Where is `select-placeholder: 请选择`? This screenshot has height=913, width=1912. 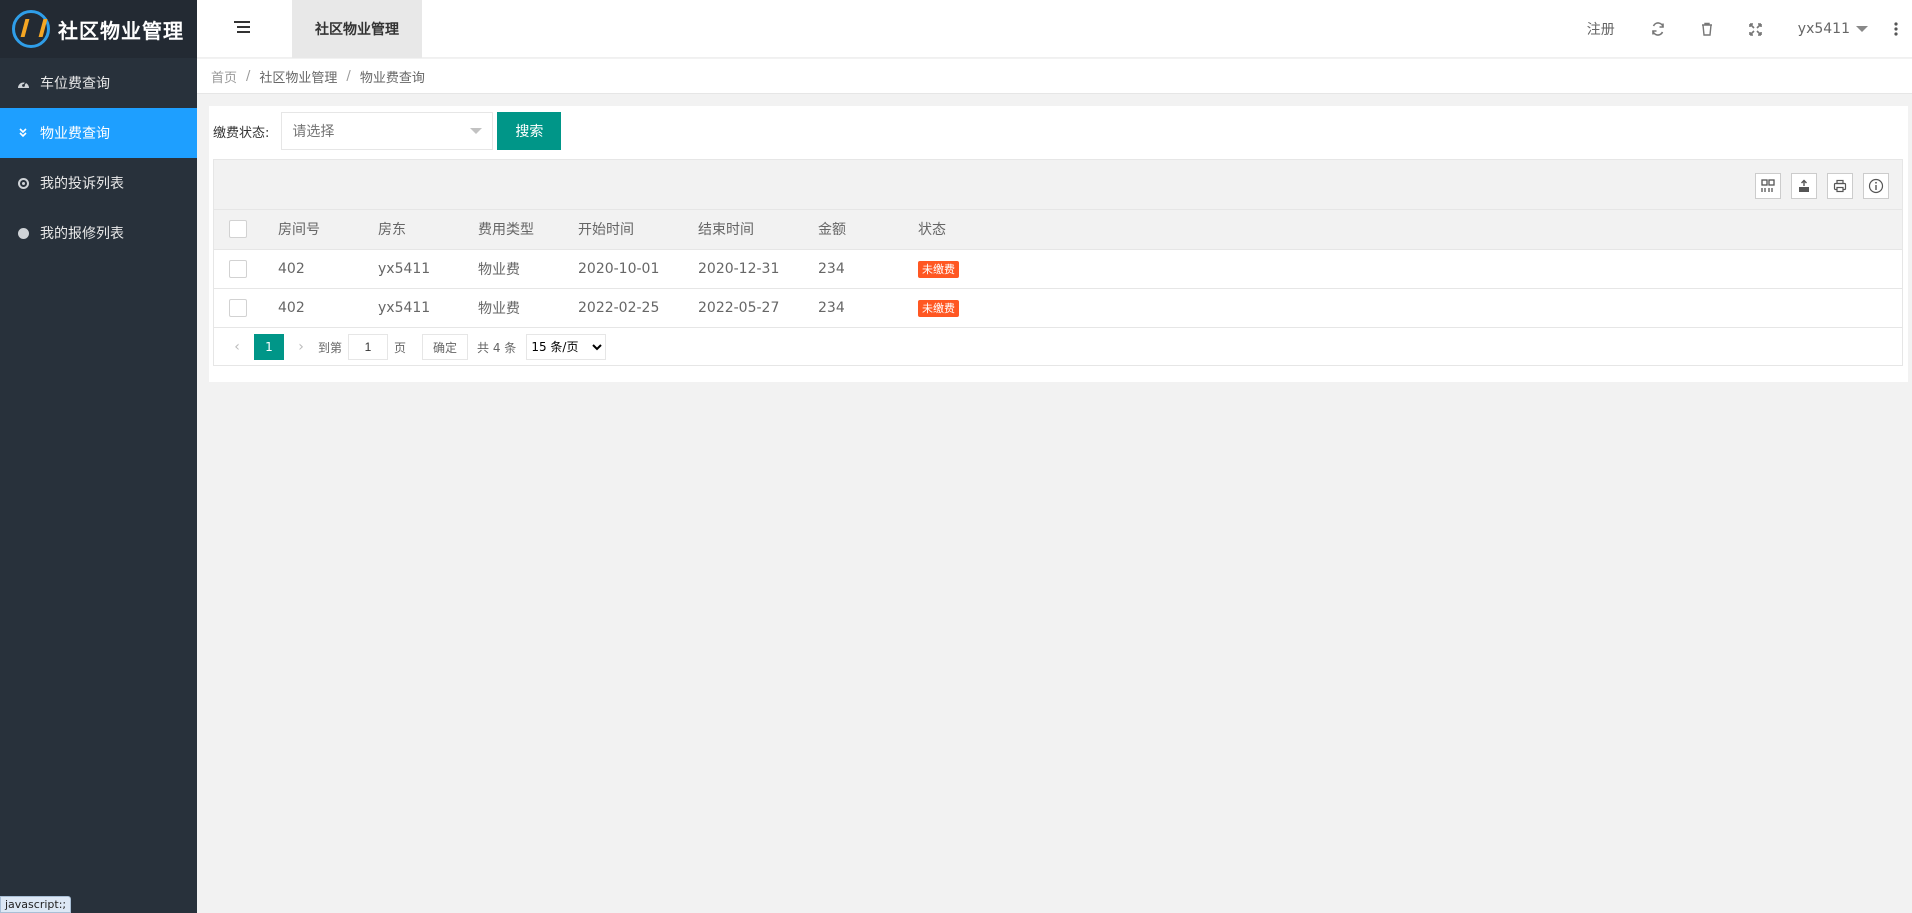 select-placeholder: 请选择 is located at coordinates (313, 132).